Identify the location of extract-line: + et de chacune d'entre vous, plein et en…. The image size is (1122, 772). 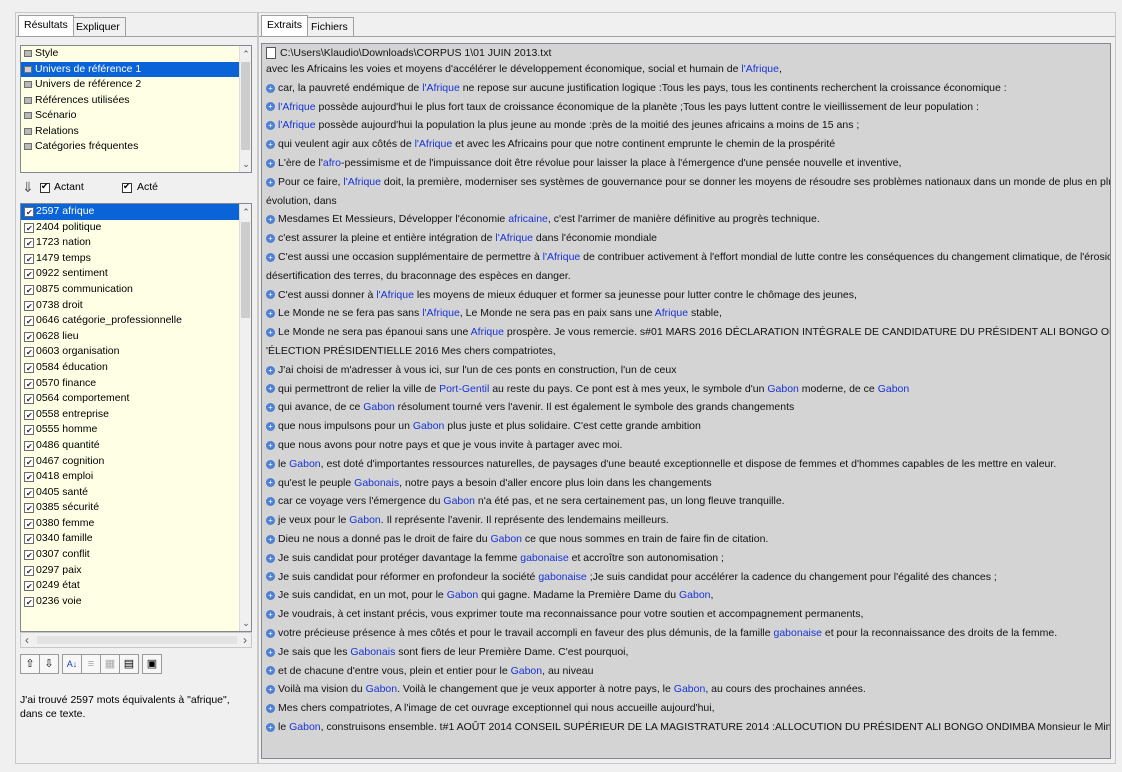
(429, 671).